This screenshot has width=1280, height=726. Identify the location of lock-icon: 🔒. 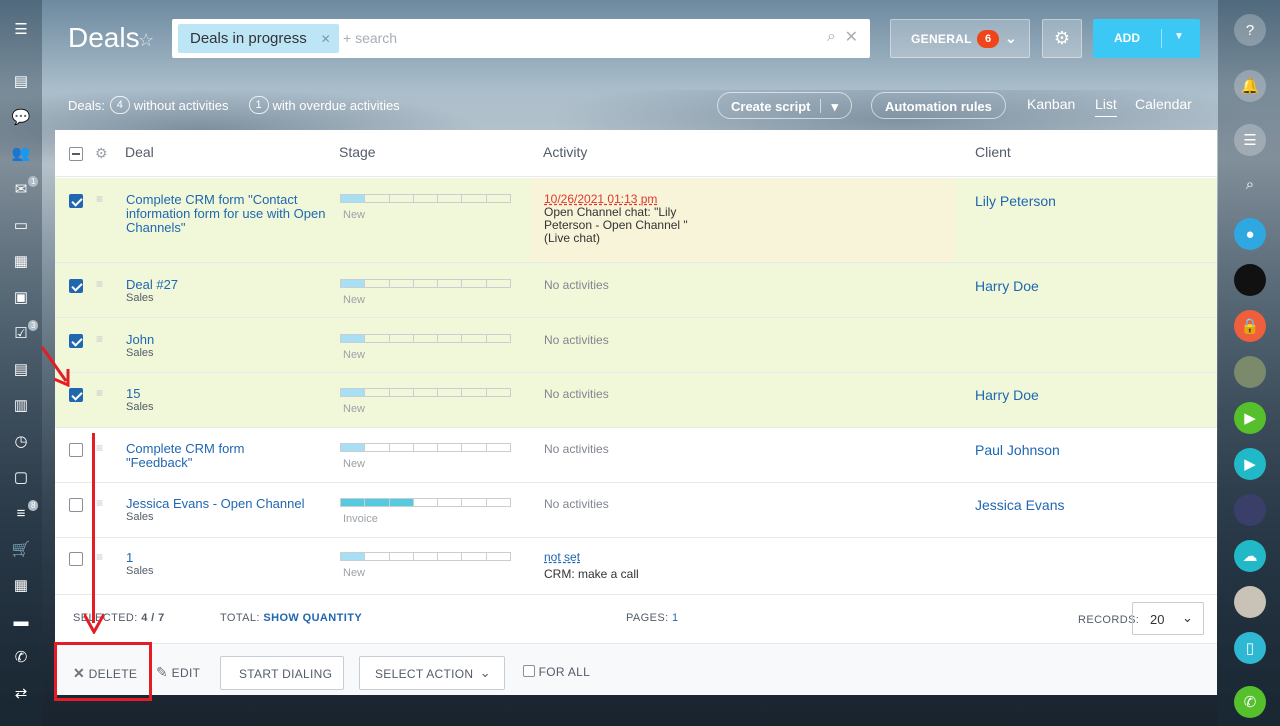
(1250, 326).